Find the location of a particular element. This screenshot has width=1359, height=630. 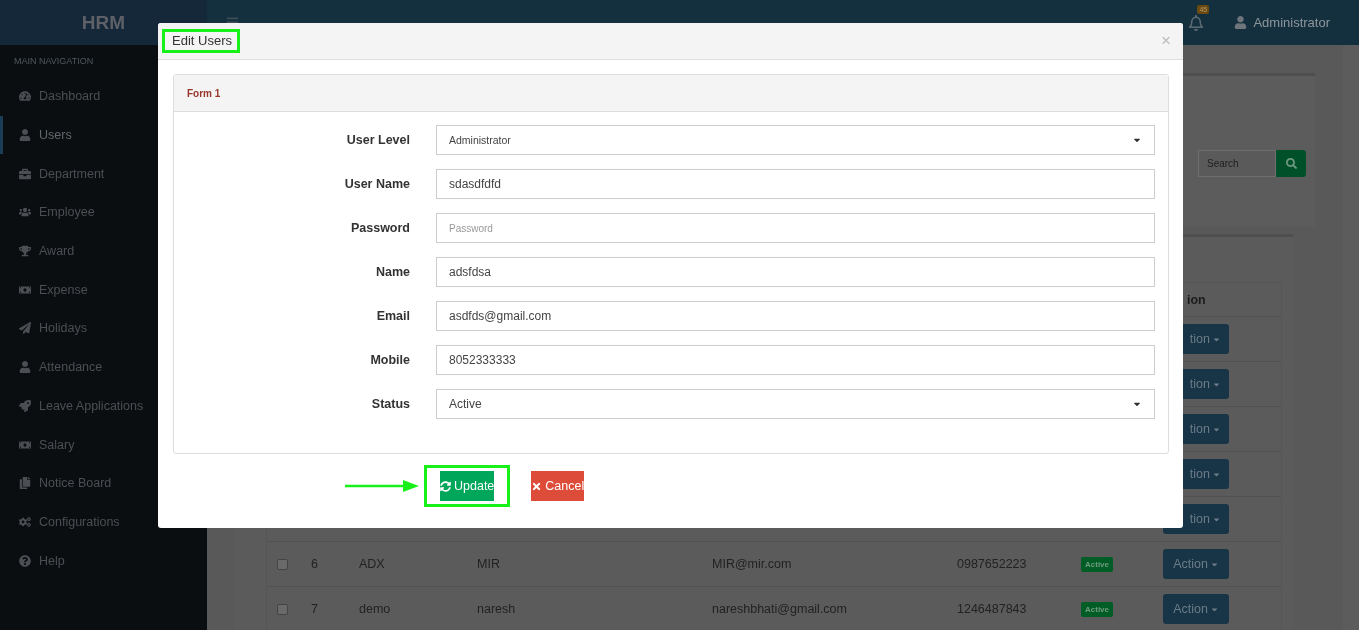

input-field: asdfds@gmail.com is located at coordinates (795, 316).